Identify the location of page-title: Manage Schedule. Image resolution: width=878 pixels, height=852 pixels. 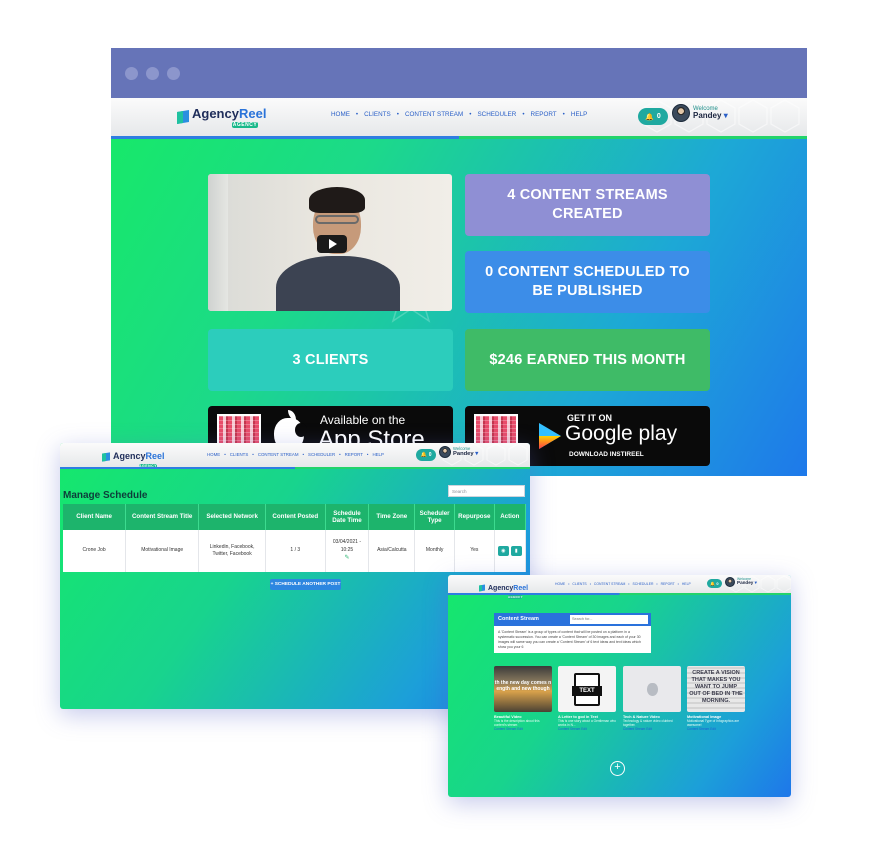
(105, 495).